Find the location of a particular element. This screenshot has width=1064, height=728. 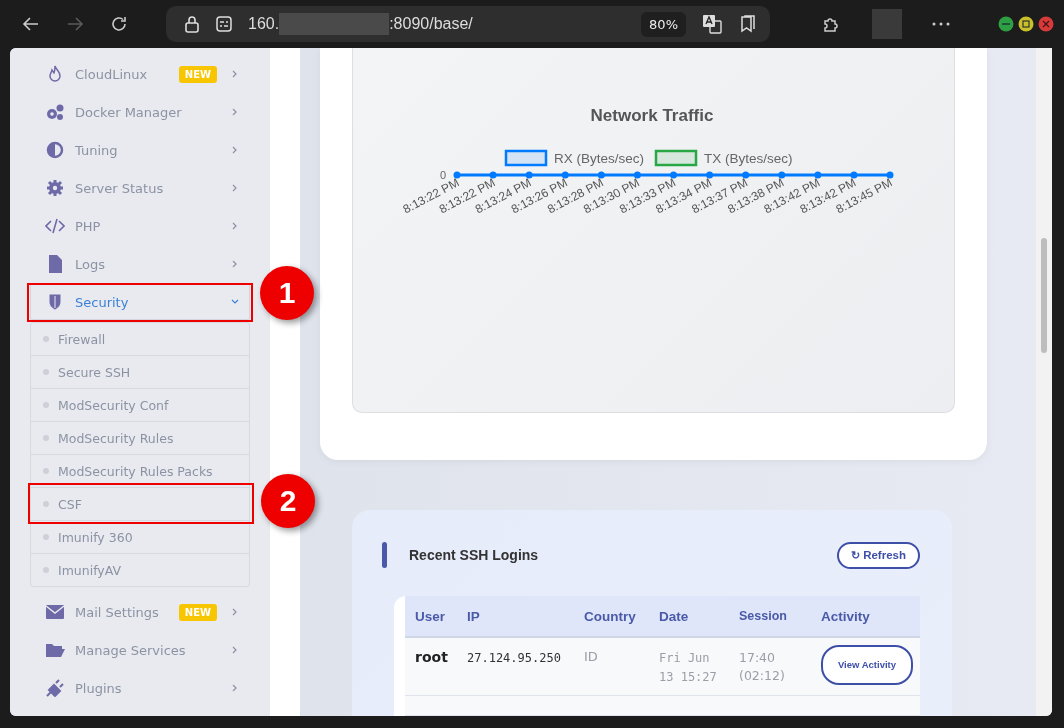

site-info-icon is located at coordinates (224, 24).